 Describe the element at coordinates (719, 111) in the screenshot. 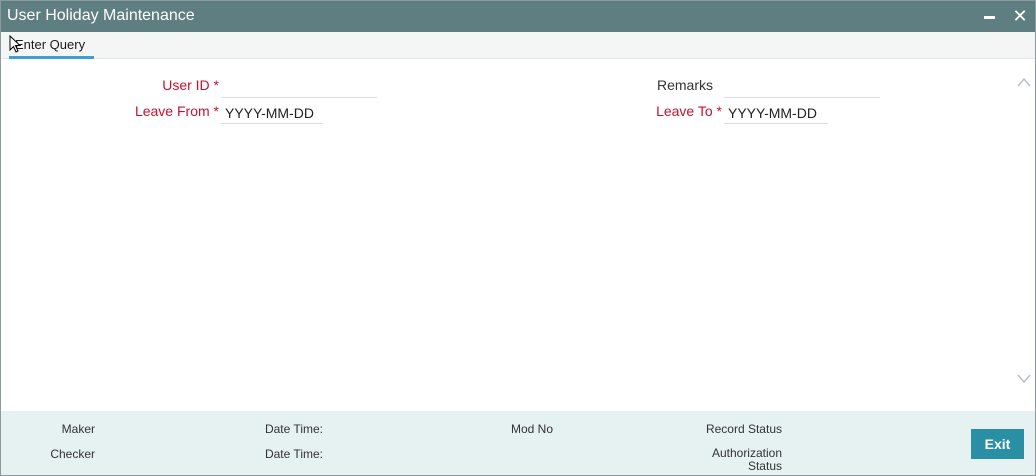

I see `leave-to-required-marker: *` at that location.